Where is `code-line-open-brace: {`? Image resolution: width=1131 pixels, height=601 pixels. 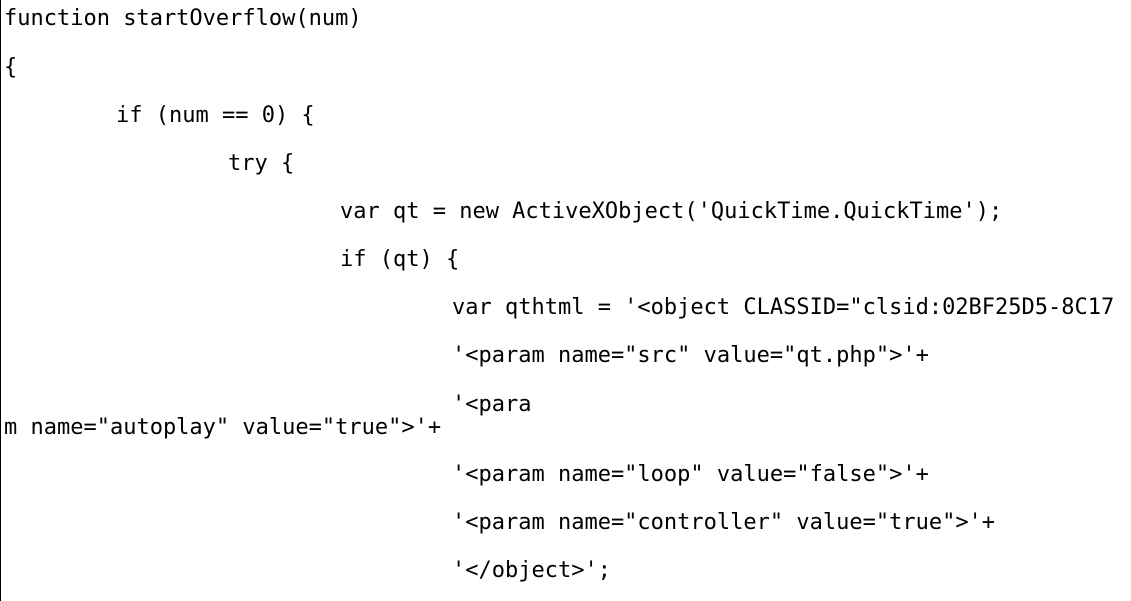
code-line-open-brace: { is located at coordinates (11, 67).